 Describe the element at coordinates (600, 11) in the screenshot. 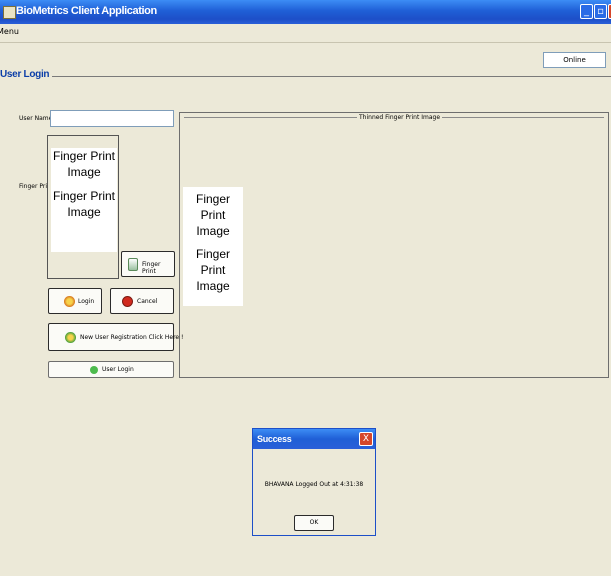

I see `maximize-button: ▫` at that location.